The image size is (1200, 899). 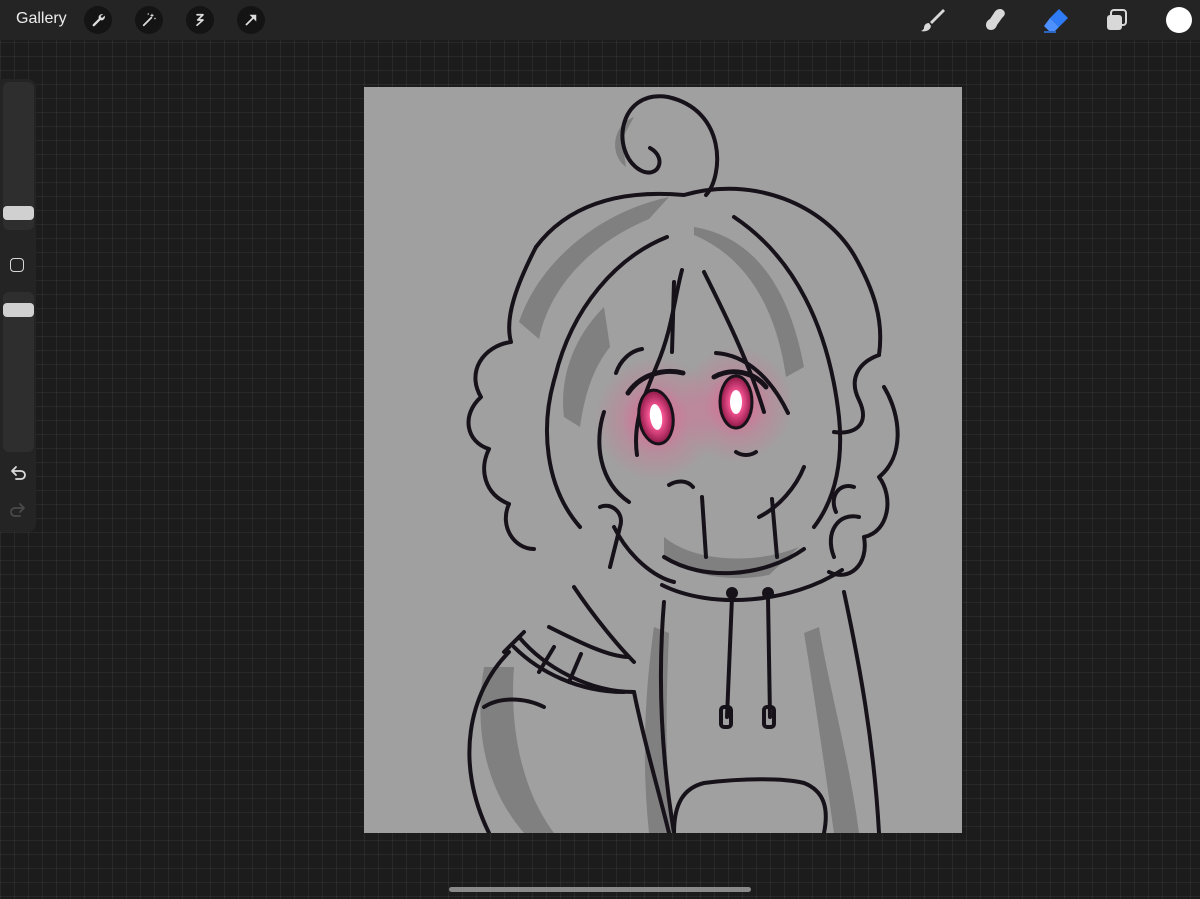 I want to click on brush-tool-button, so click(x=933, y=20).